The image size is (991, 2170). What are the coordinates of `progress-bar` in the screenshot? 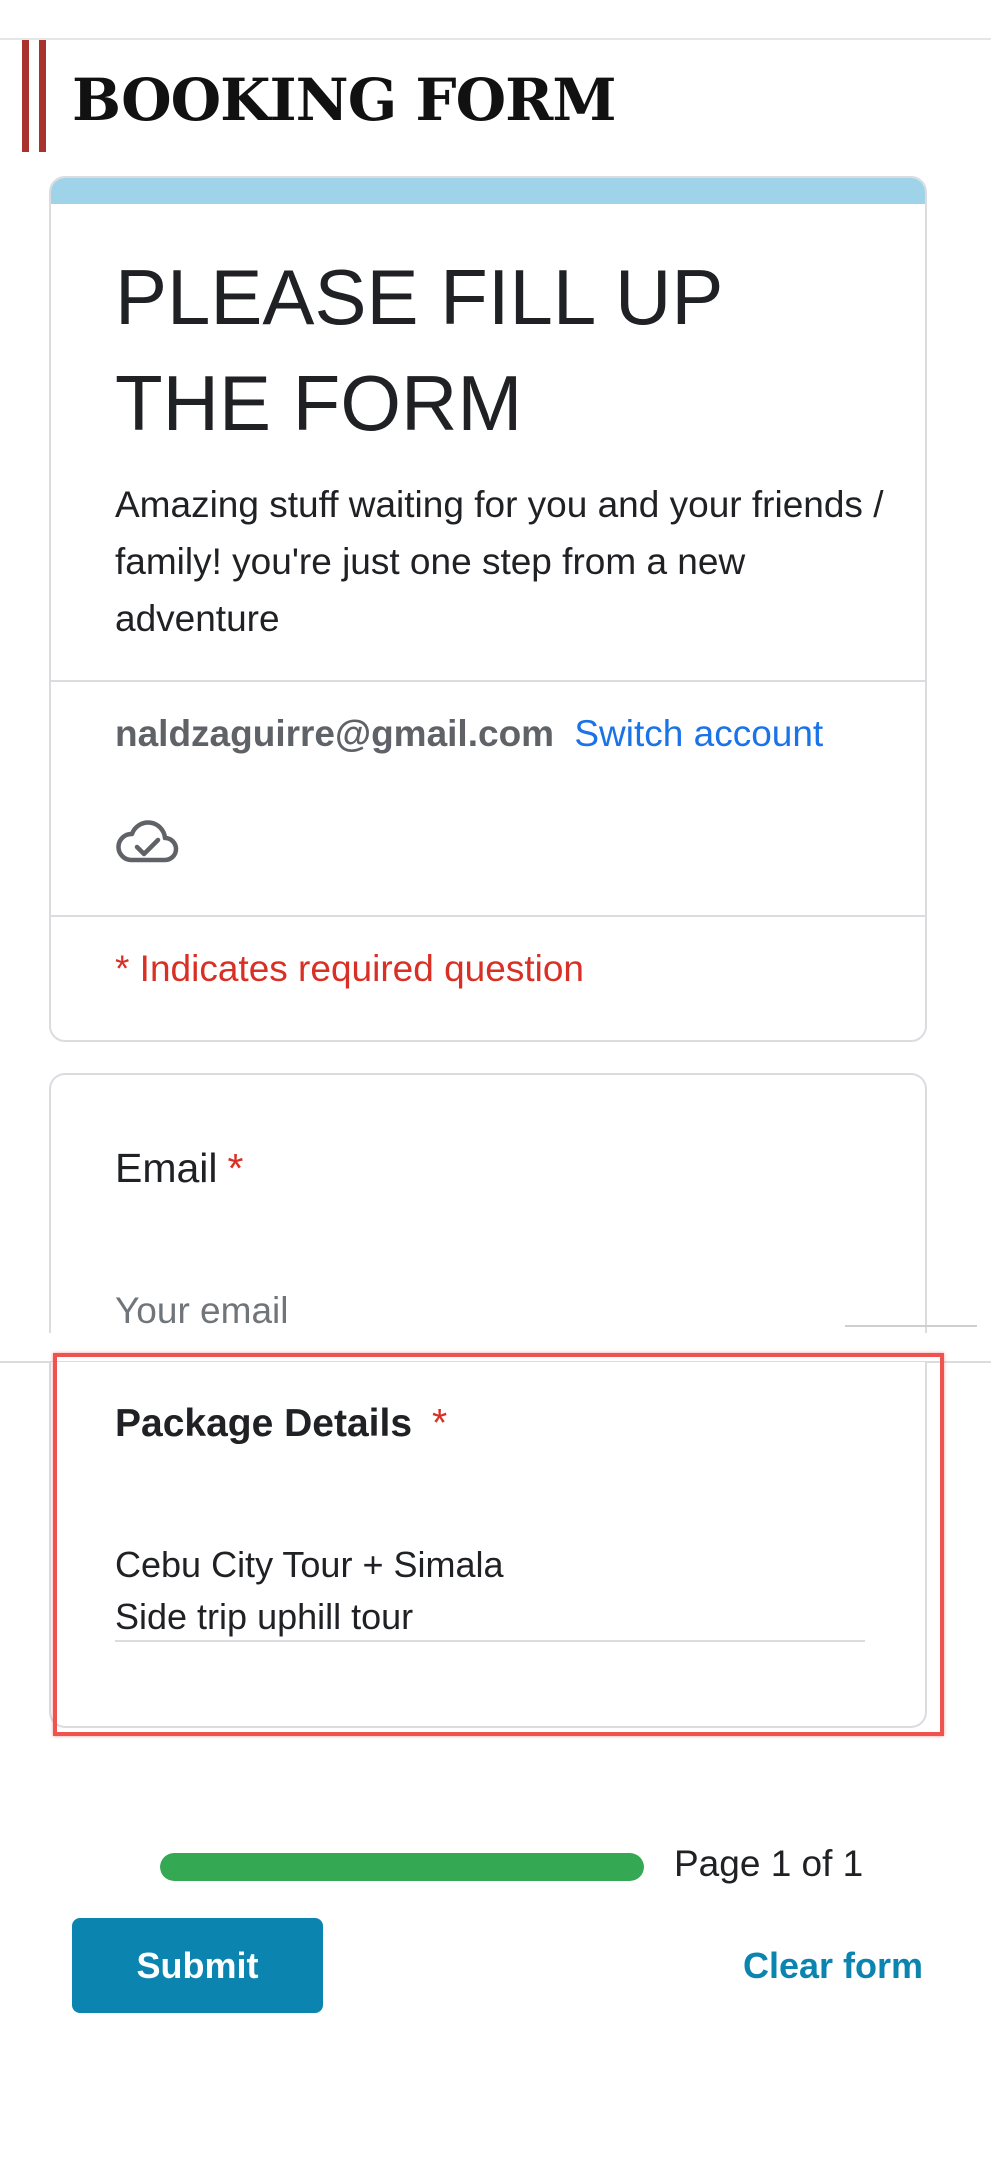 It's located at (402, 1867).